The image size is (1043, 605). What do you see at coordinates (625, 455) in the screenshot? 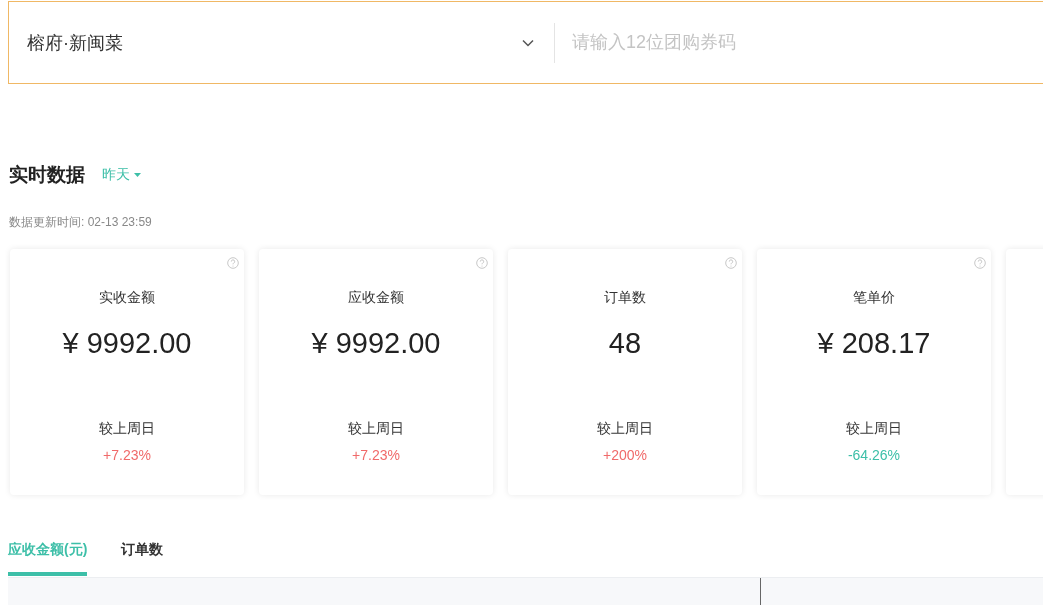
I see `change-percent: +200%` at bounding box center [625, 455].